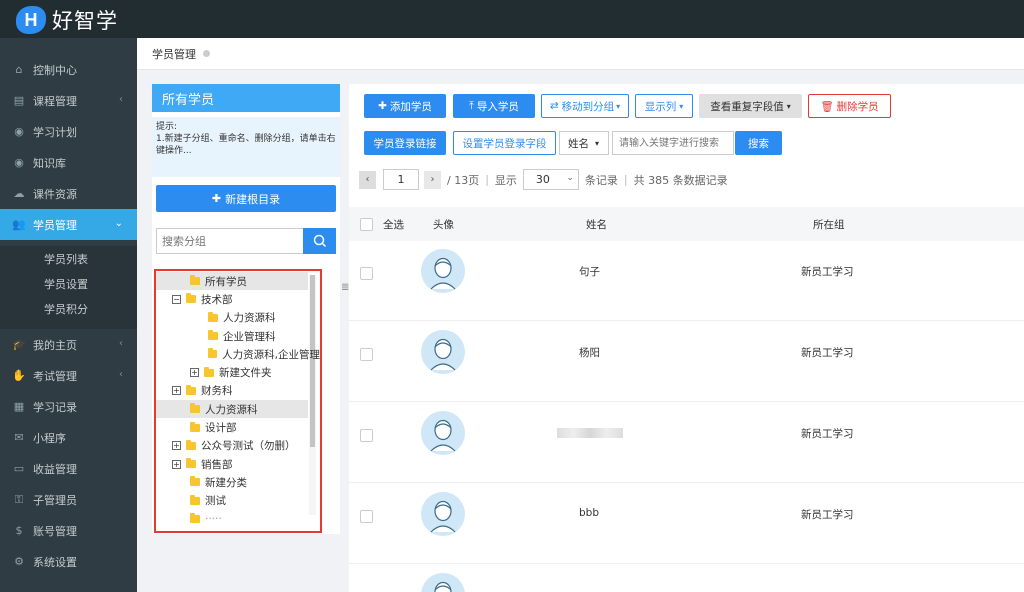  Describe the element at coordinates (68, 193) in the screenshot. I see `sidebar-item-resources: ☁ 课件资源` at that location.